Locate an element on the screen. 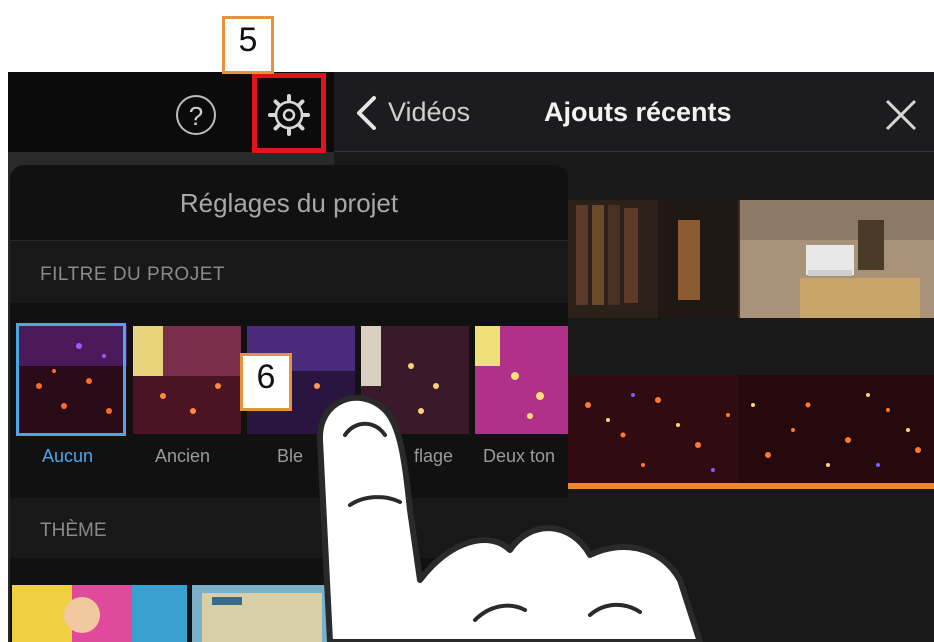 The height and width of the screenshot is (642, 934). back-chevron-icon is located at coordinates (366, 113).